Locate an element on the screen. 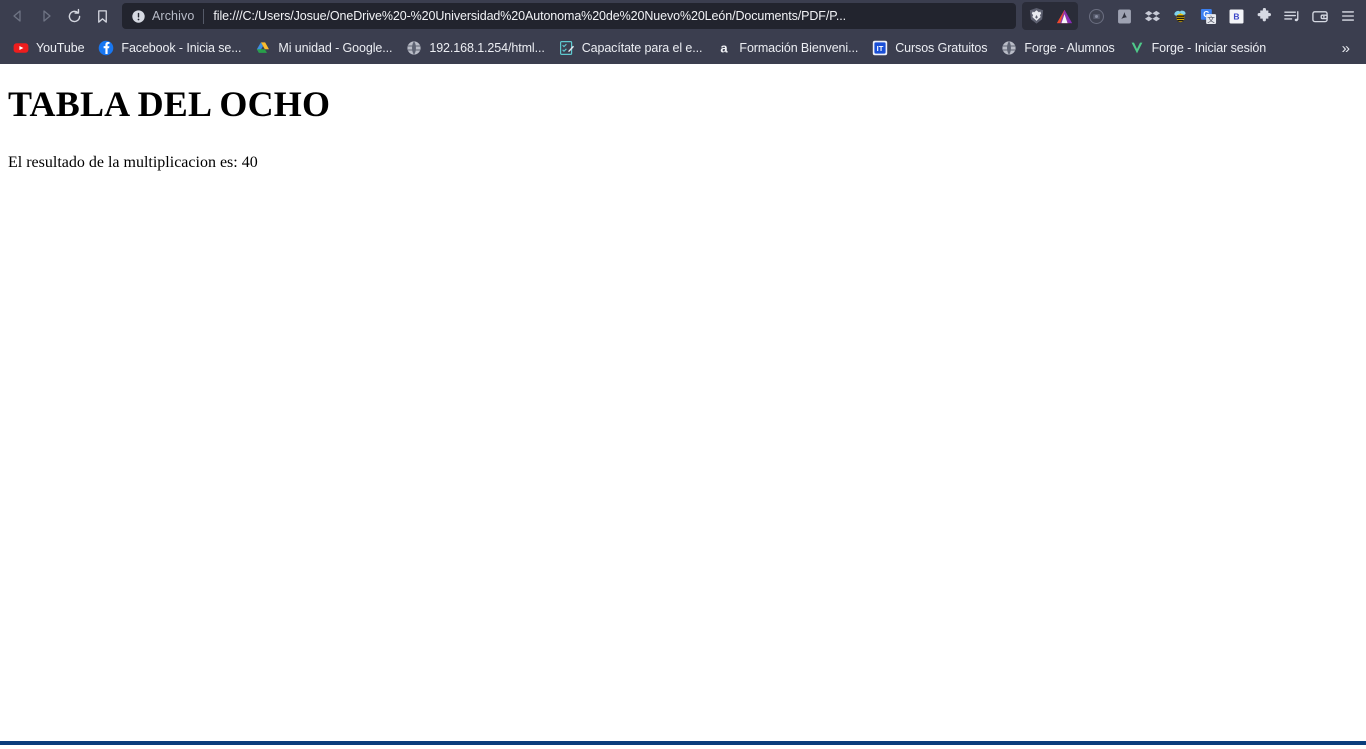 This screenshot has width=1366, height=749. bitwarden-icon: B is located at coordinates (1236, 16).